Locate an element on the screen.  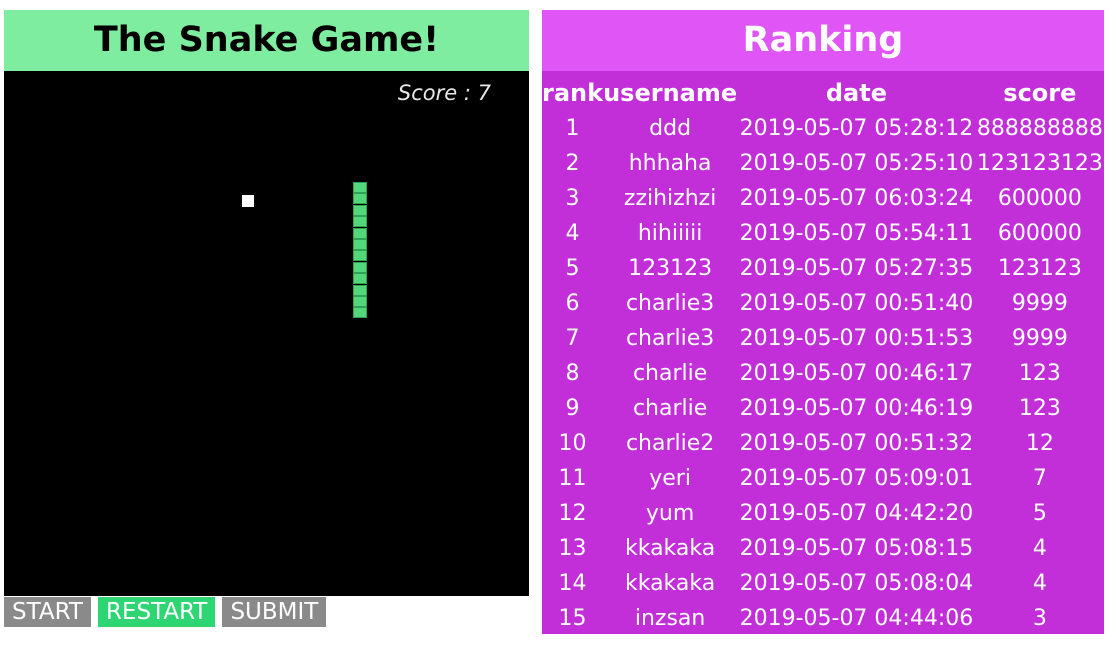
rank-cell: 13 is located at coordinates (572, 548).